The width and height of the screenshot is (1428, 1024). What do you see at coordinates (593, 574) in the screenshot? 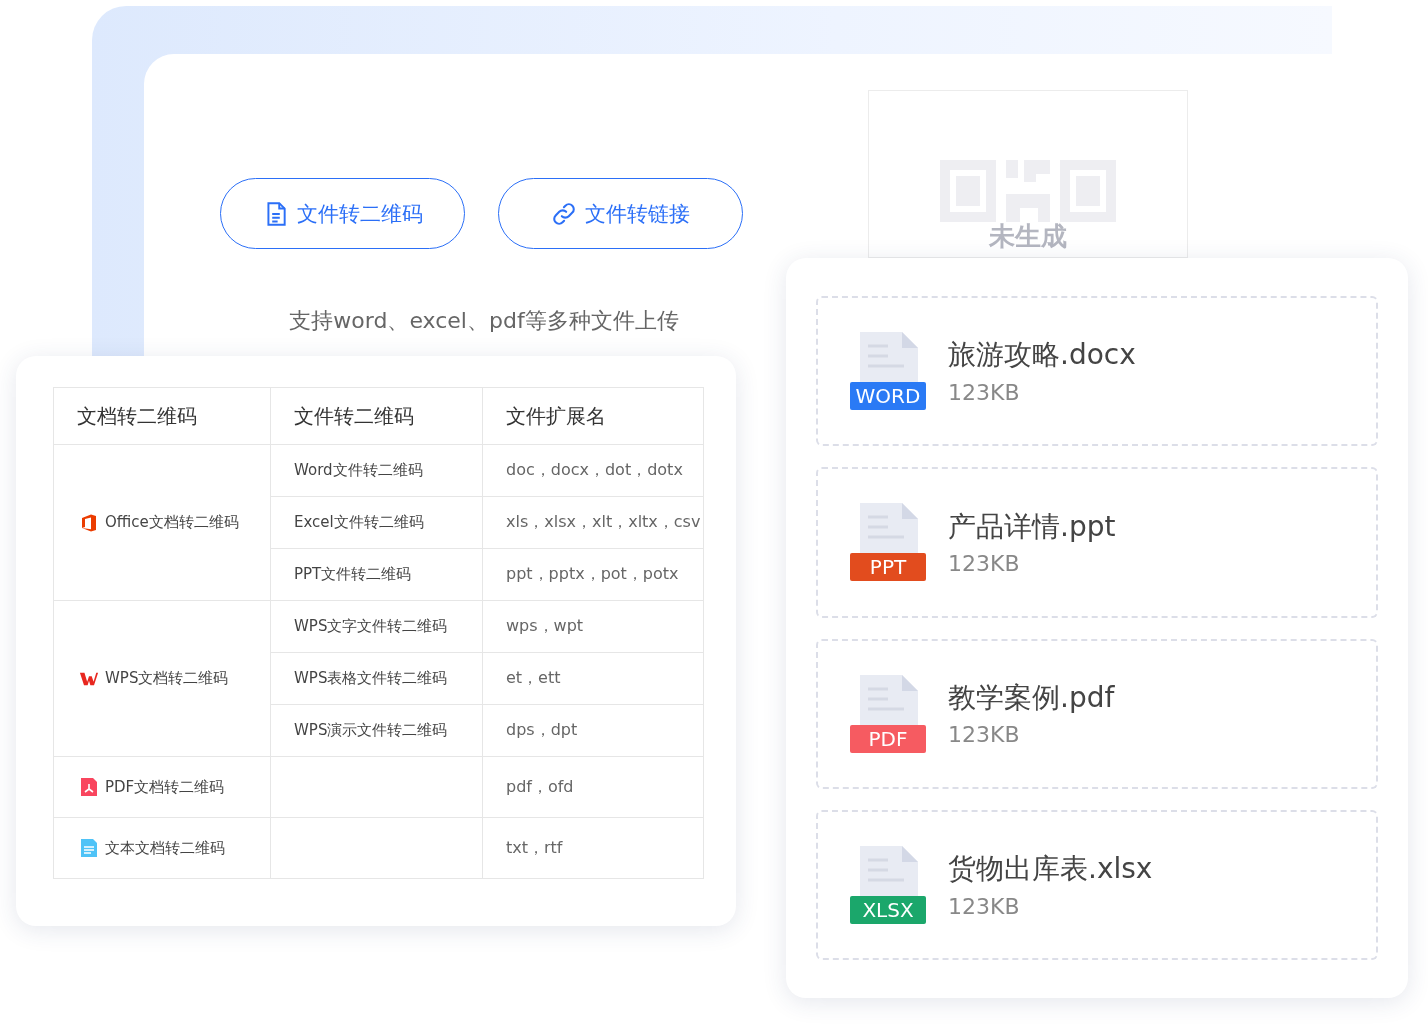
I see `table-cell: ppt，pptx，pot，potx` at bounding box center [593, 574].